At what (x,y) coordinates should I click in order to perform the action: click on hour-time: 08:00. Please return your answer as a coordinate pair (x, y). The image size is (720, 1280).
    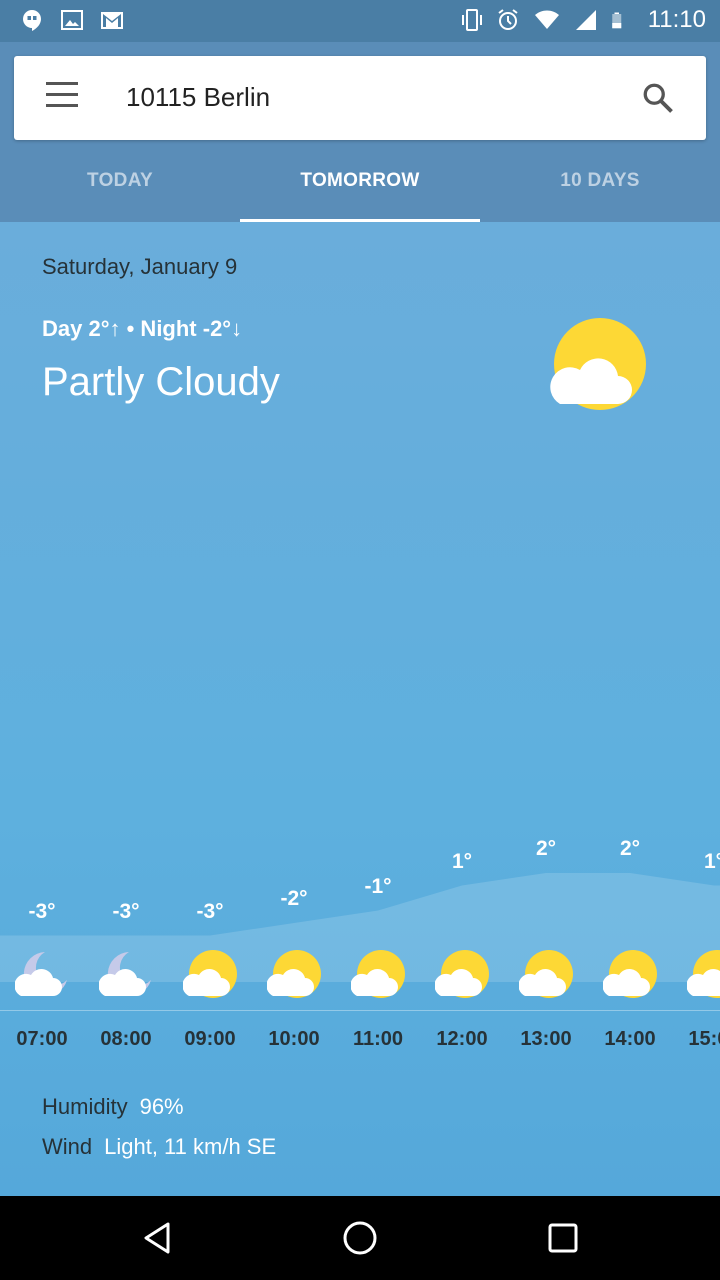
    Looking at the image, I should click on (126, 1039).